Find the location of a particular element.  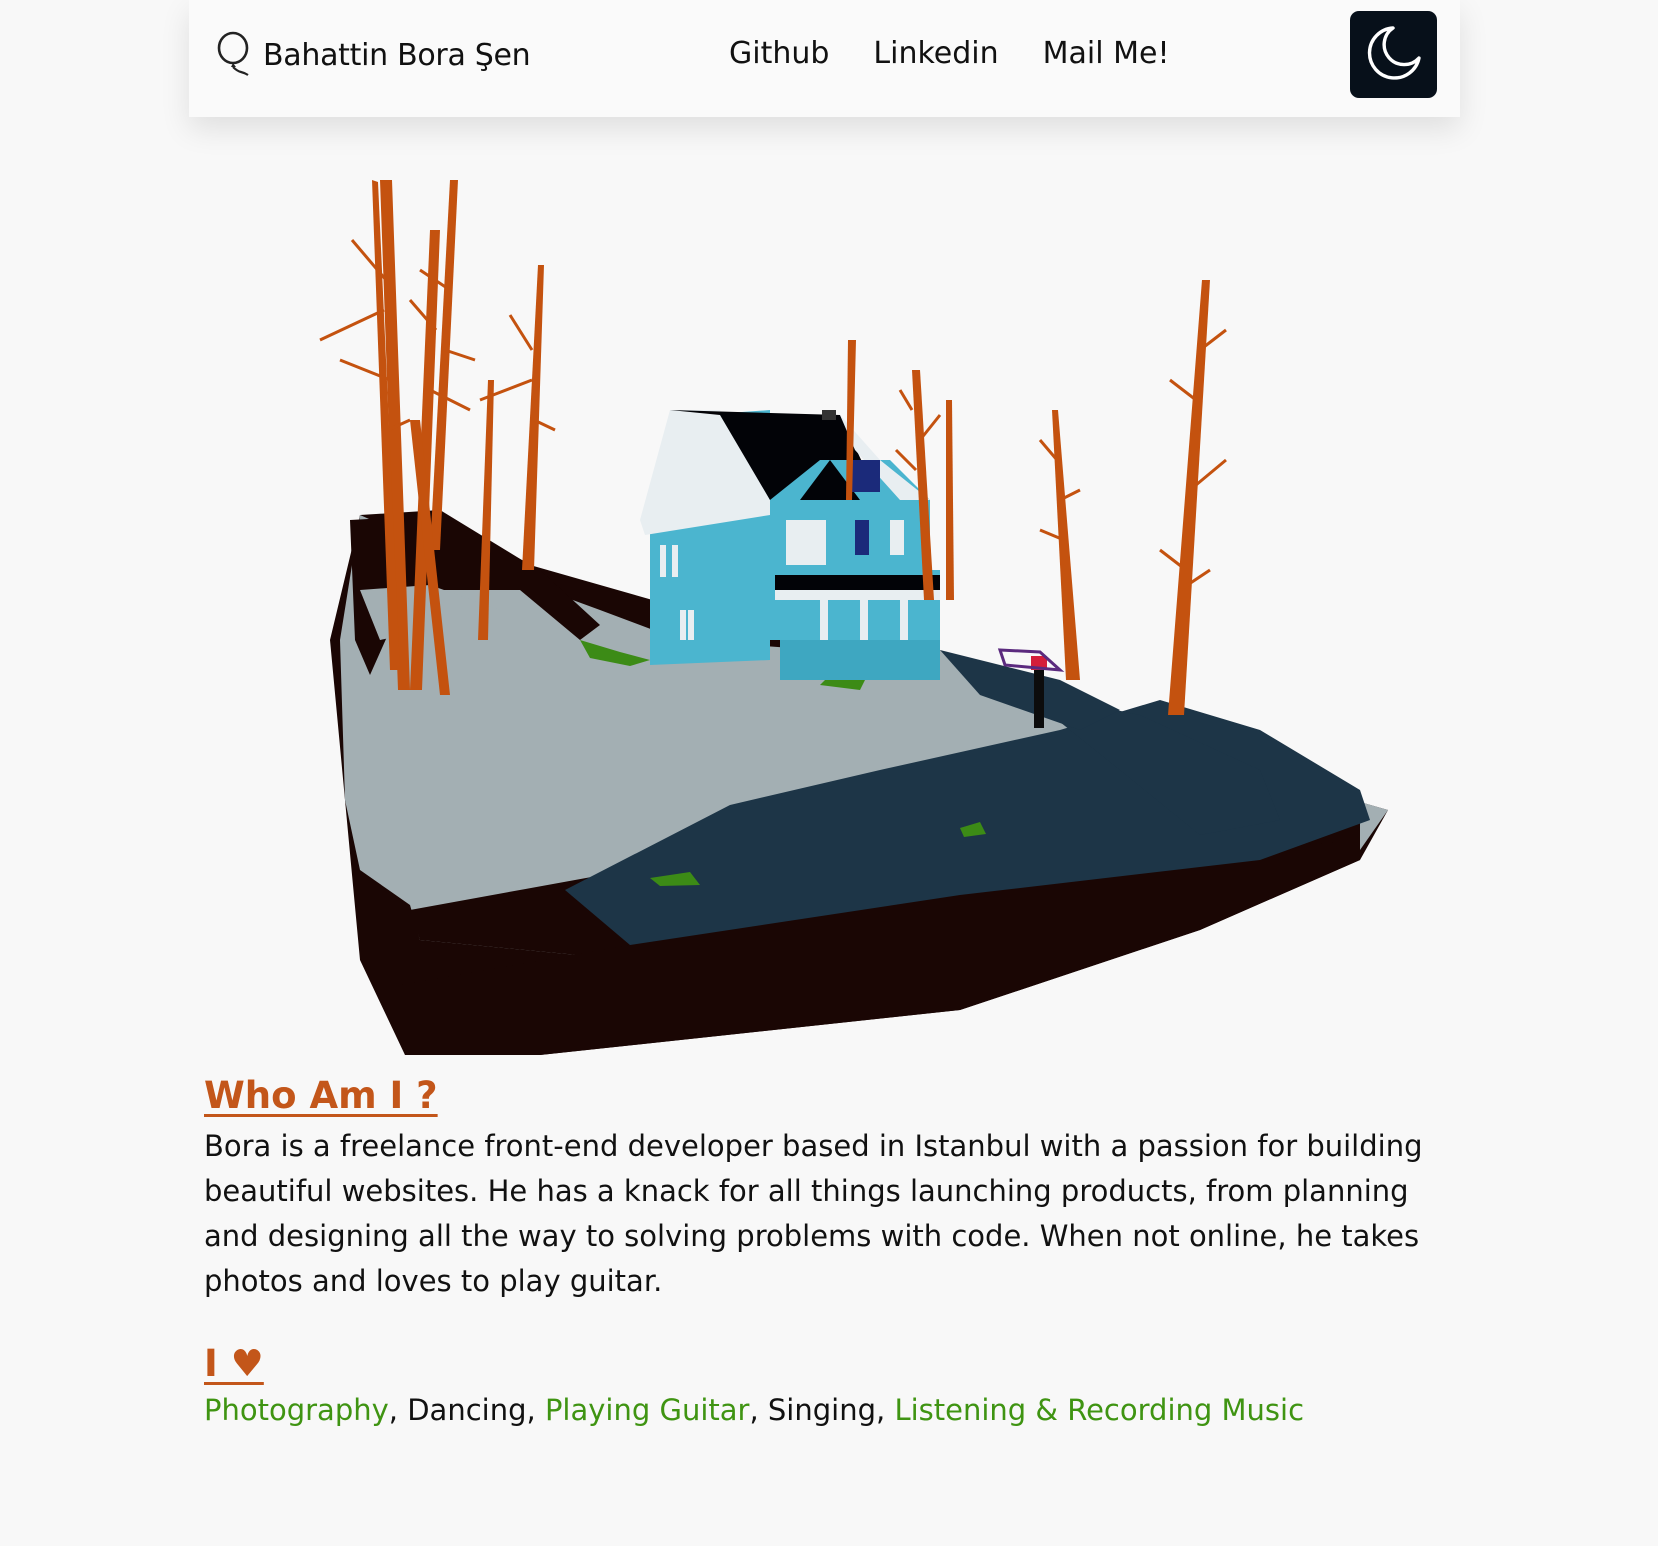

brand-logo-link: Bahattin Bora Şen is located at coordinates (373, 55).